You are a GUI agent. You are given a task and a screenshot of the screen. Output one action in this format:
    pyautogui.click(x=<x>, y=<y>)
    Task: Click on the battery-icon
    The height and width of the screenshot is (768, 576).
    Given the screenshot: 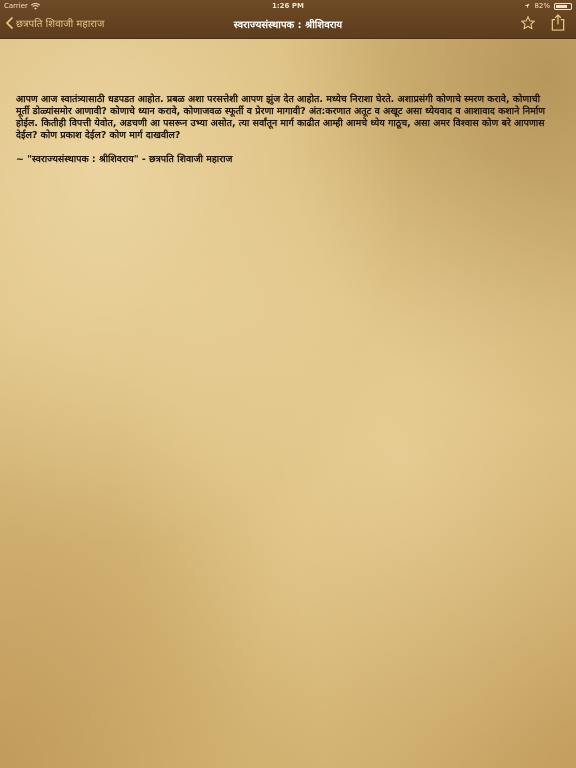 What is the action you would take?
    pyautogui.click(x=563, y=6)
    